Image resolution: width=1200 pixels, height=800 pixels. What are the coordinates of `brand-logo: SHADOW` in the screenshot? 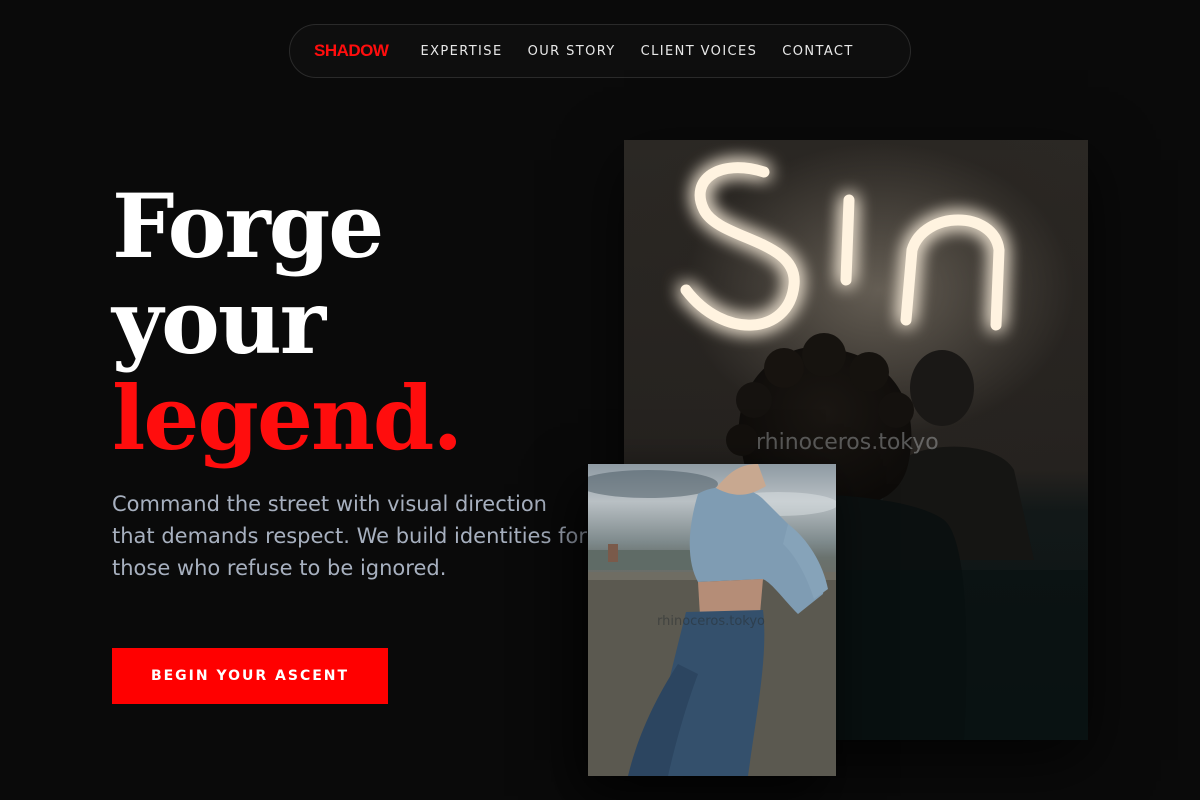 It's located at (351, 51).